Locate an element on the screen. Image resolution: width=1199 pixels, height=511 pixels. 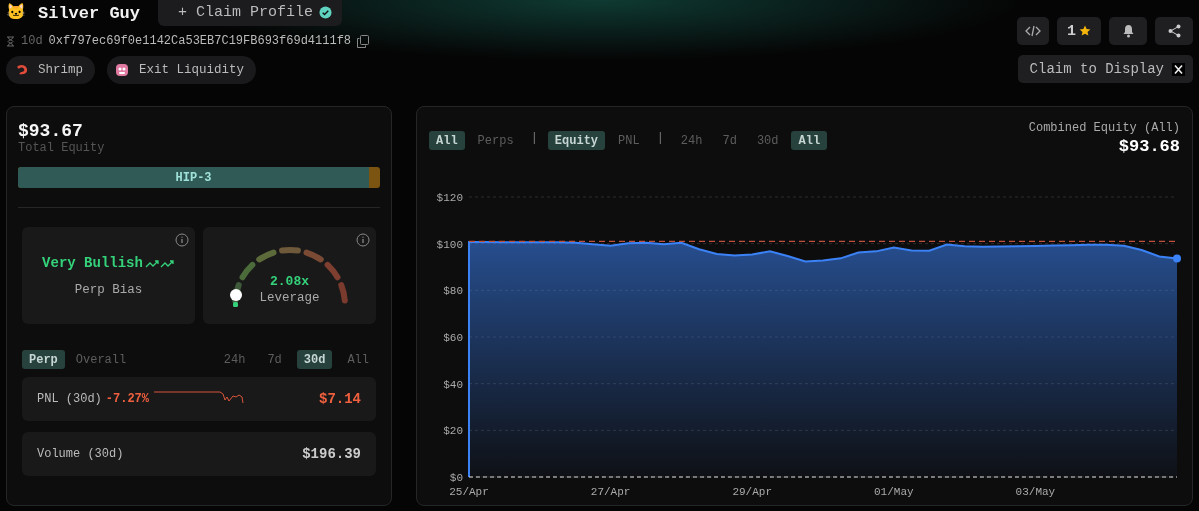
total-equity-label: Total Equity is located at coordinates (62, 148).